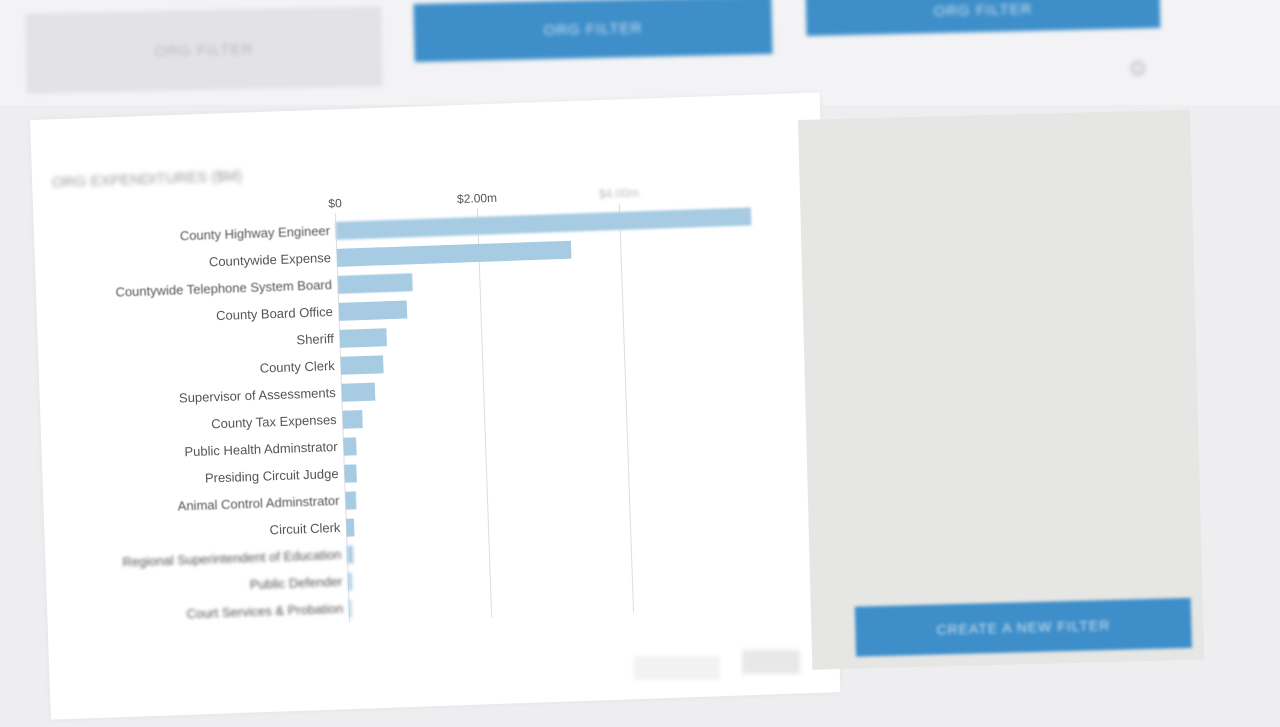 This screenshot has width=1280, height=727. Describe the element at coordinates (264, 611) in the screenshot. I see `category-label: Court Services & Probation` at that location.